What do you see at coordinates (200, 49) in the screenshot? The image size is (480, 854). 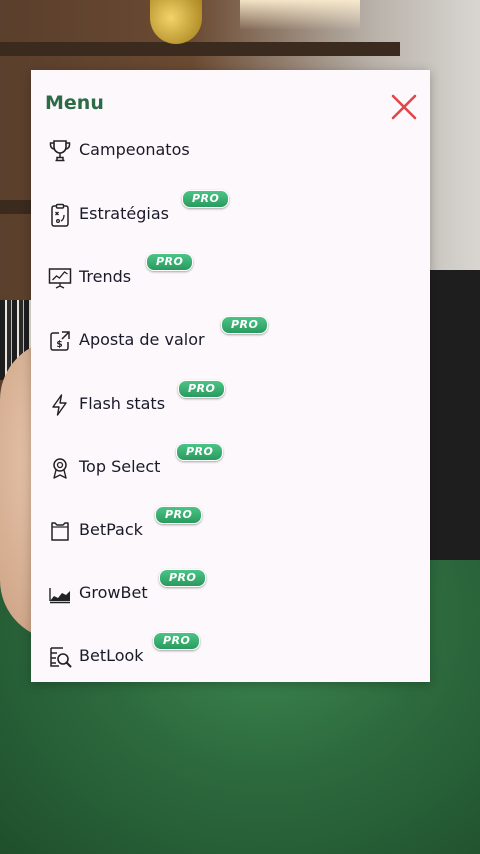 I see `background-shelf` at bounding box center [200, 49].